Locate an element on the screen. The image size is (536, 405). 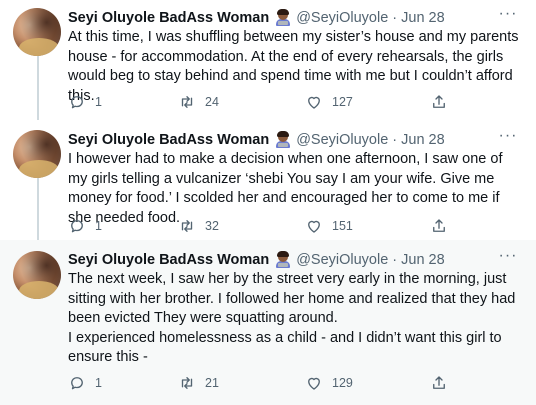
tweet-actions: 1 24 127 is located at coordinates (268, 102).